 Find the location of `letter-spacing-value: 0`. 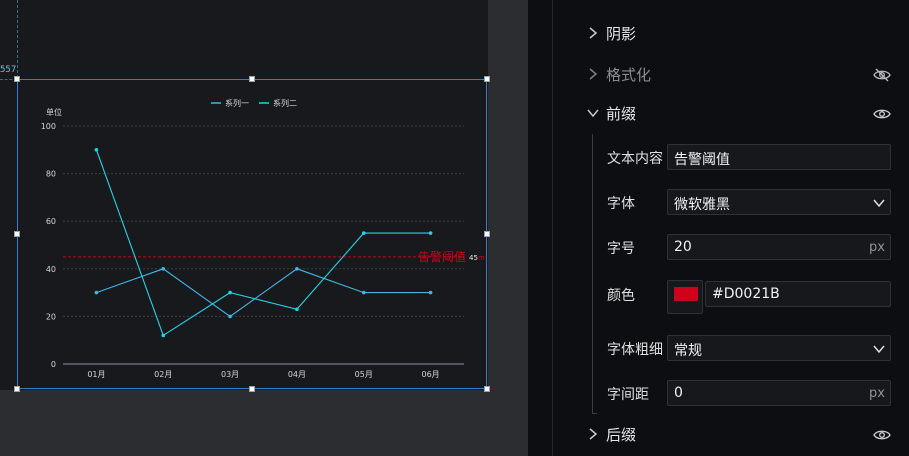

letter-spacing-value: 0 is located at coordinates (678, 393).